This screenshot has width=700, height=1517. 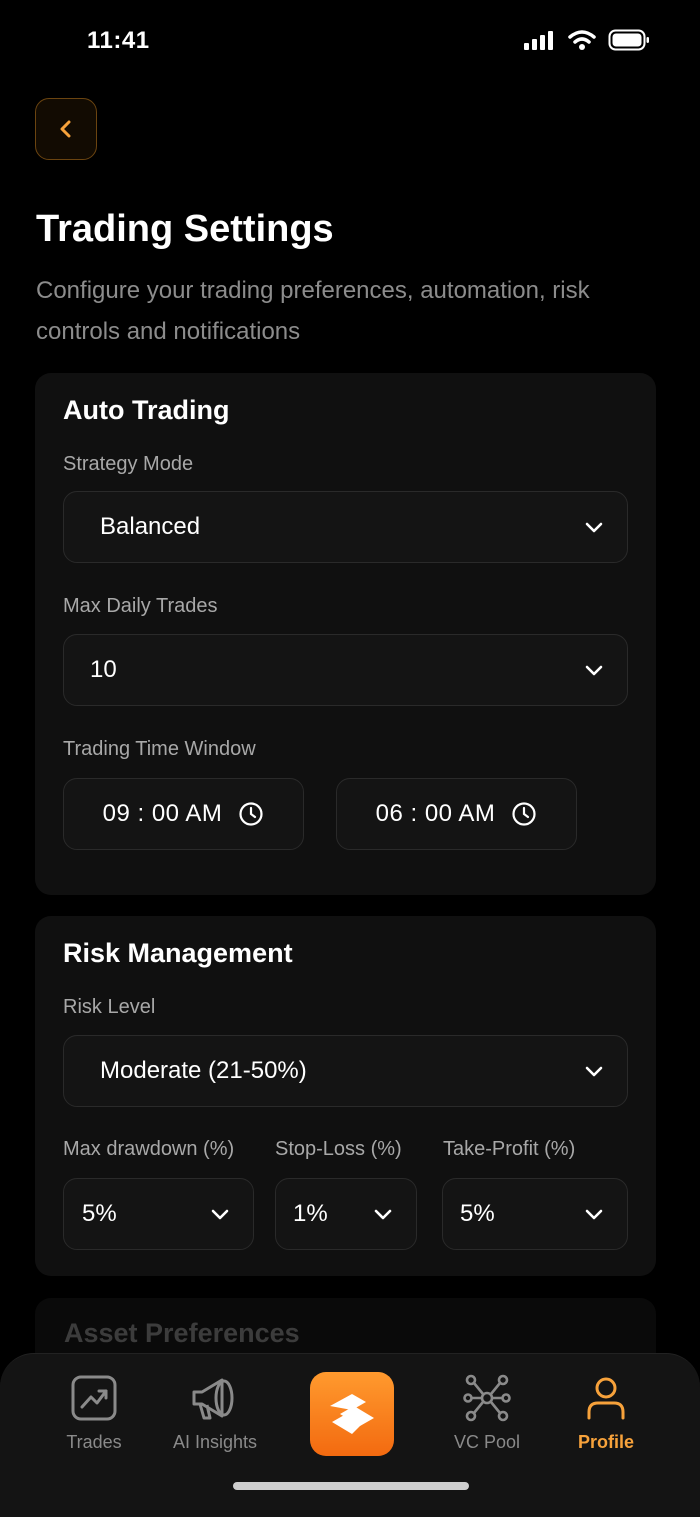 I want to click on stop-loss-label: Stop-Loss (%), so click(x=338, y=1149).